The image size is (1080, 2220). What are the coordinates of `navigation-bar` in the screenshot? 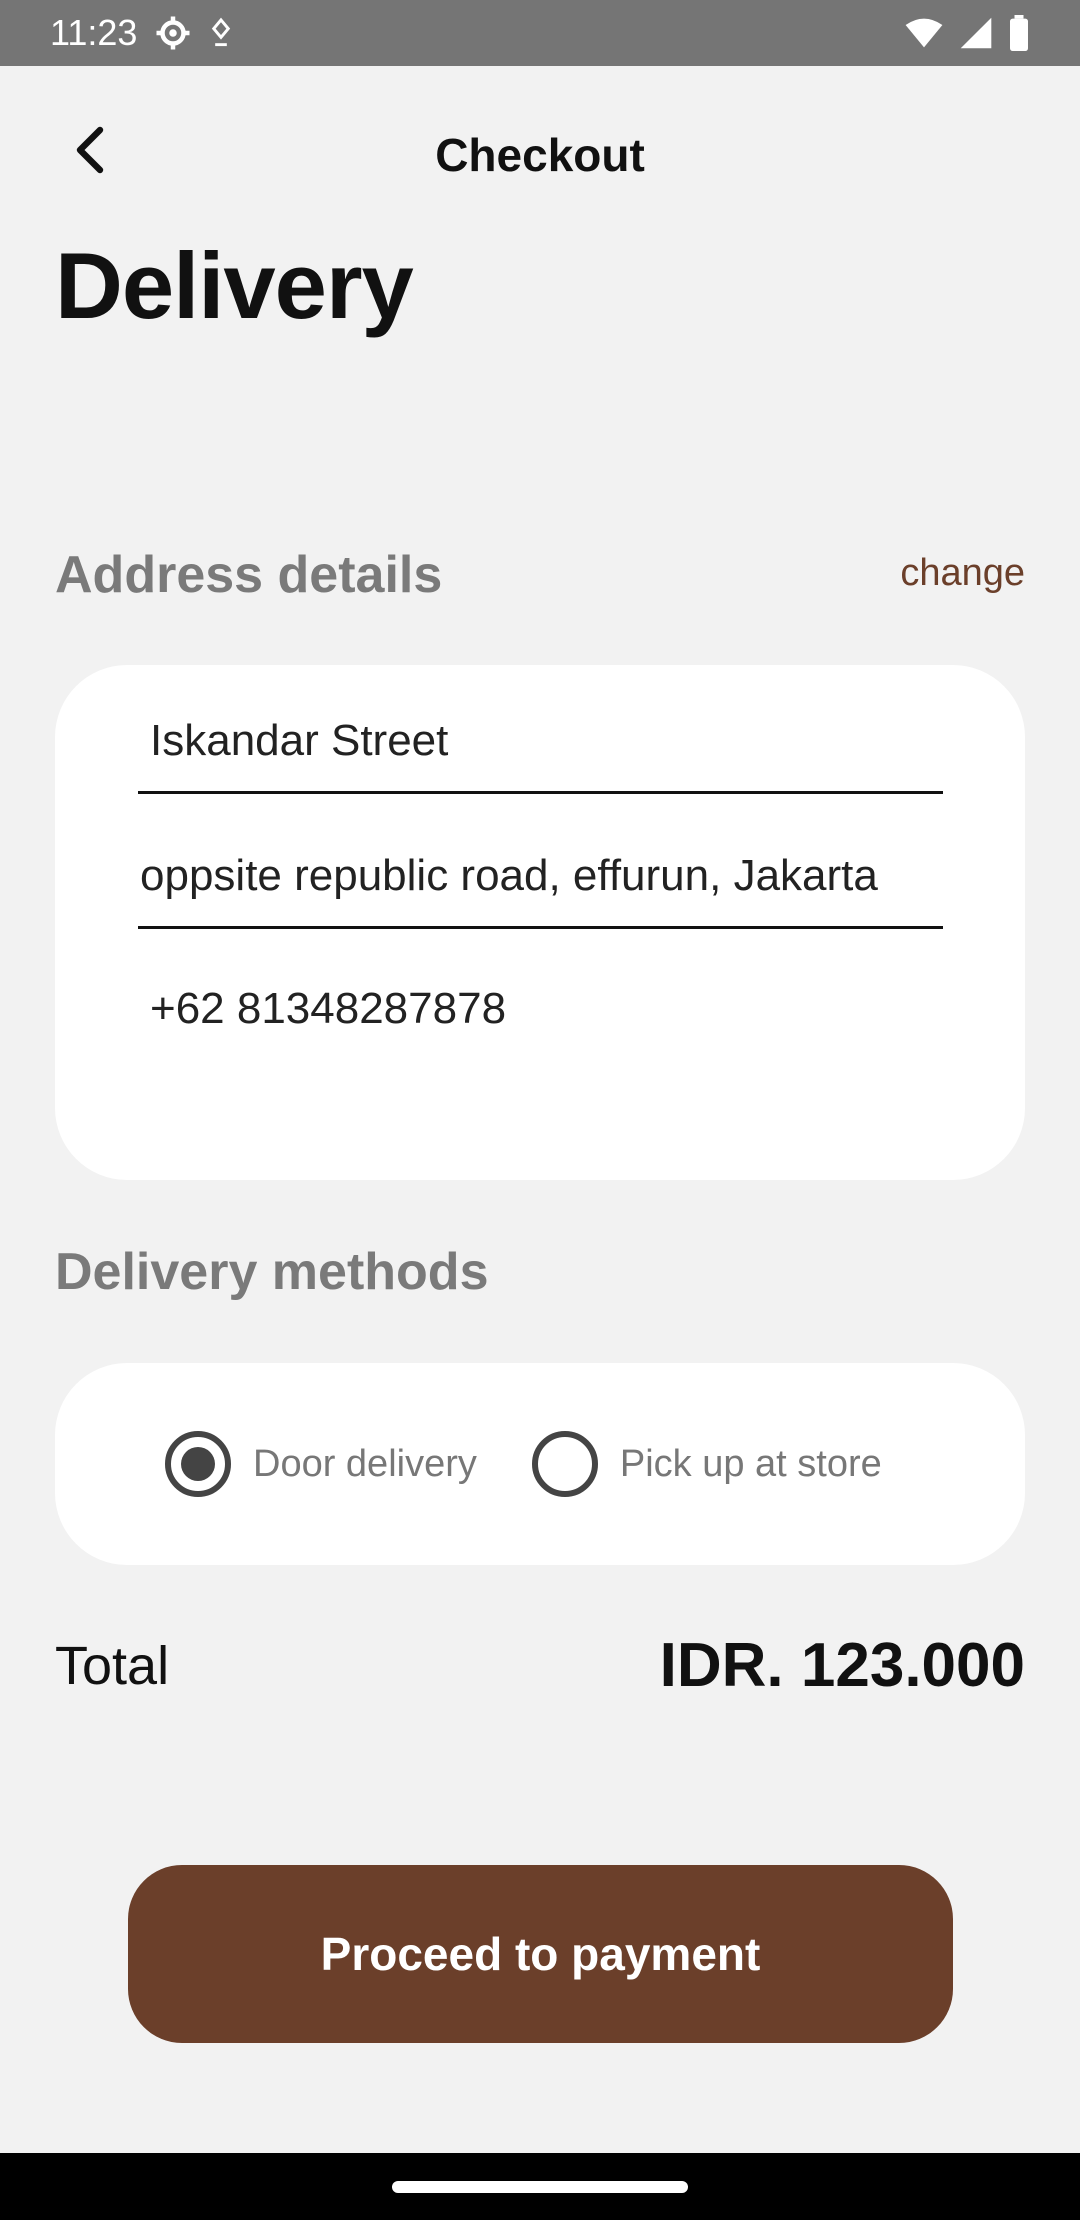 It's located at (540, 2186).